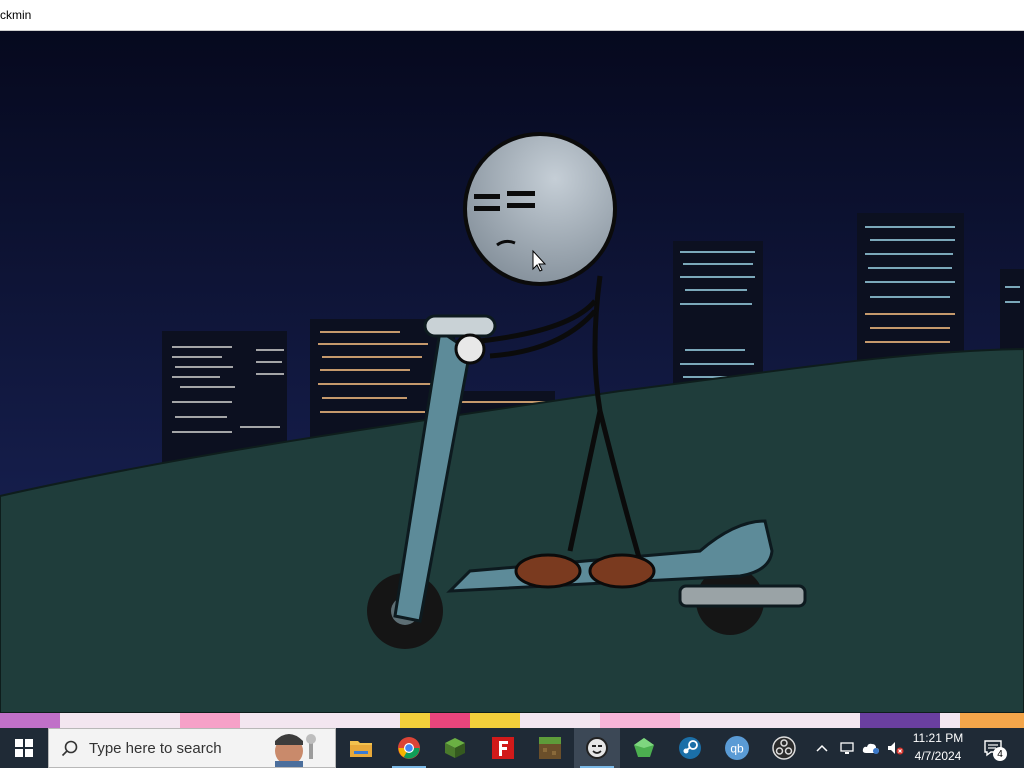 The height and width of the screenshot is (768, 1024). I want to click on taskbar-search-box: Type here to search, so click(192, 748).